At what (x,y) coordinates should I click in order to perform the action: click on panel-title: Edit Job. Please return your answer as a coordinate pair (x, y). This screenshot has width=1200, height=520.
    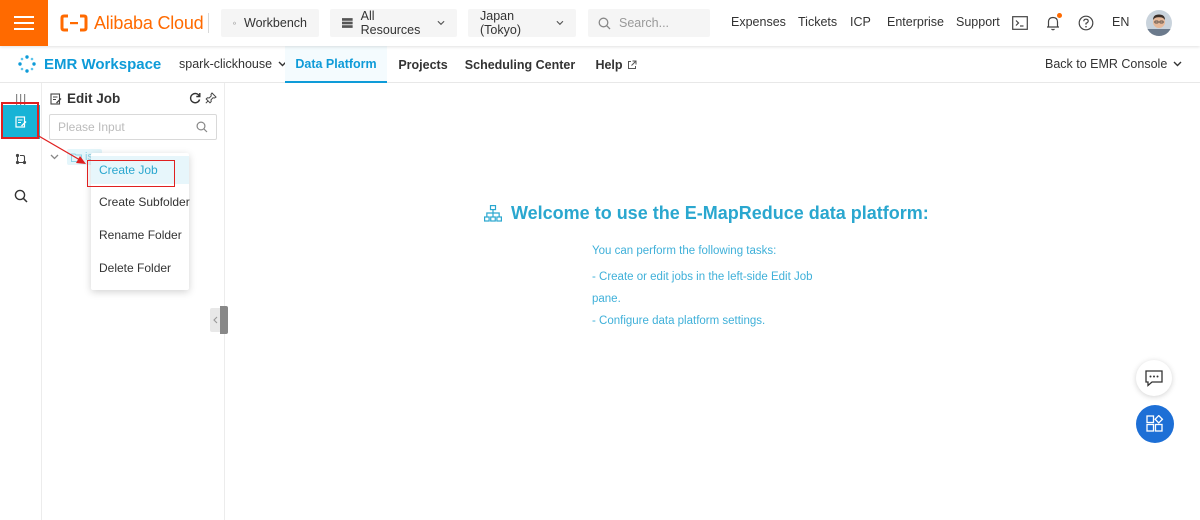
    Looking at the image, I should click on (94, 98).